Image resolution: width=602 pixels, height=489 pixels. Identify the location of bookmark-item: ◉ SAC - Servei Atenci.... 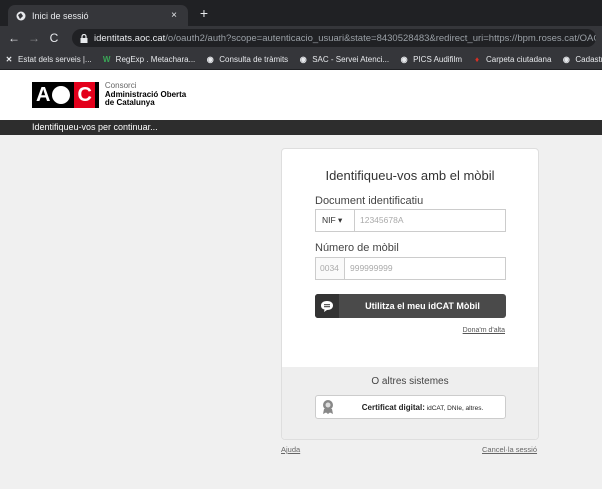
(343, 60).